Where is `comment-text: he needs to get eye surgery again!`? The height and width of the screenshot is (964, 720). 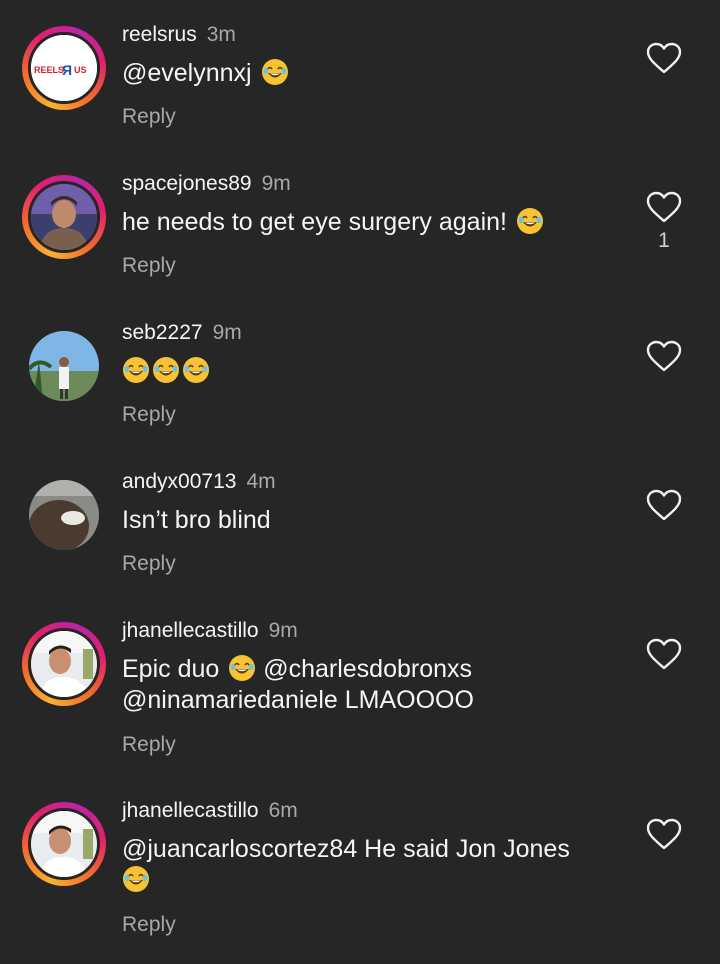
comment-text: he needs to get eye surgery again! is located at coordinates (377, 222).